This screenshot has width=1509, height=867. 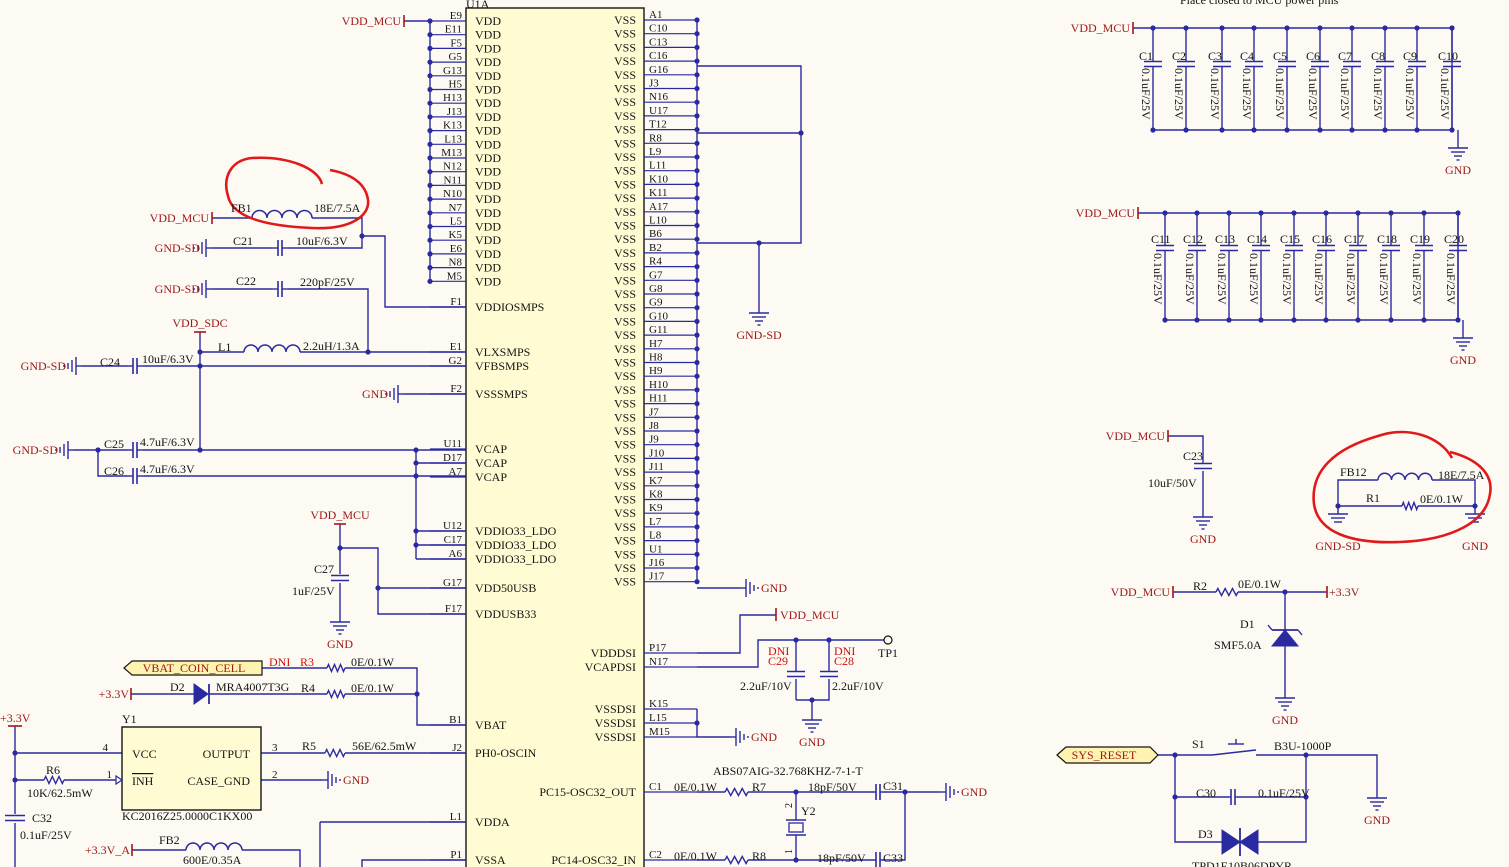 What do you see at coordinates (337, 208) in the screenshot?
I see `fb1-value: 18E/7.5A` at bounding box center [337, 208].